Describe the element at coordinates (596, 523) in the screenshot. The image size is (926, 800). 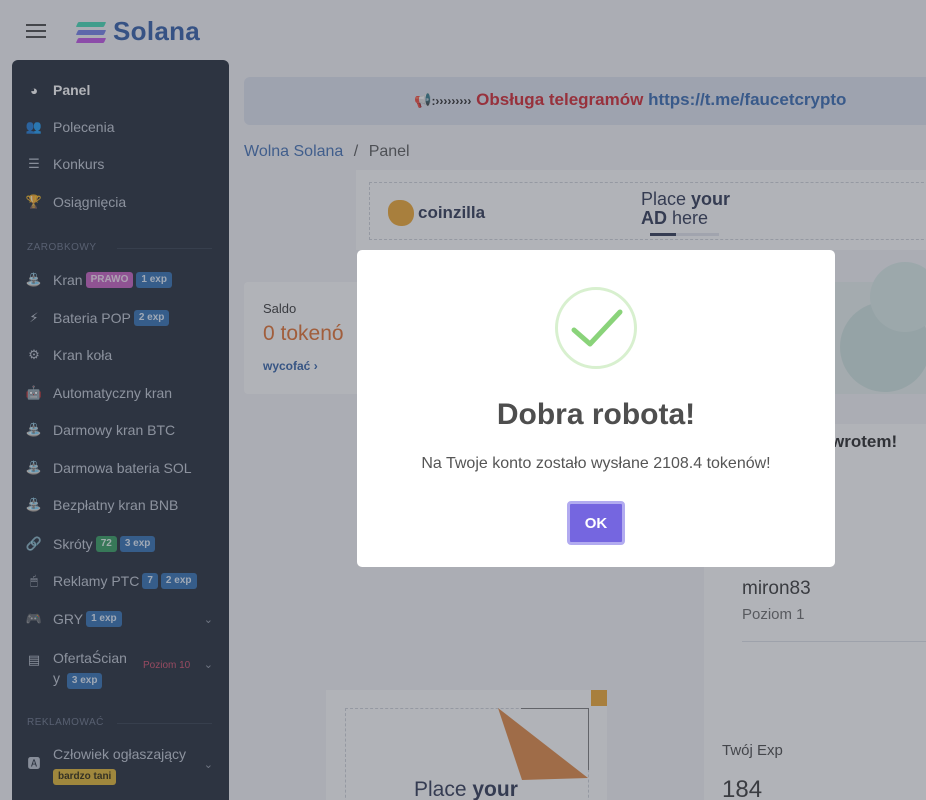
I see `ok-button: OK` at that location.